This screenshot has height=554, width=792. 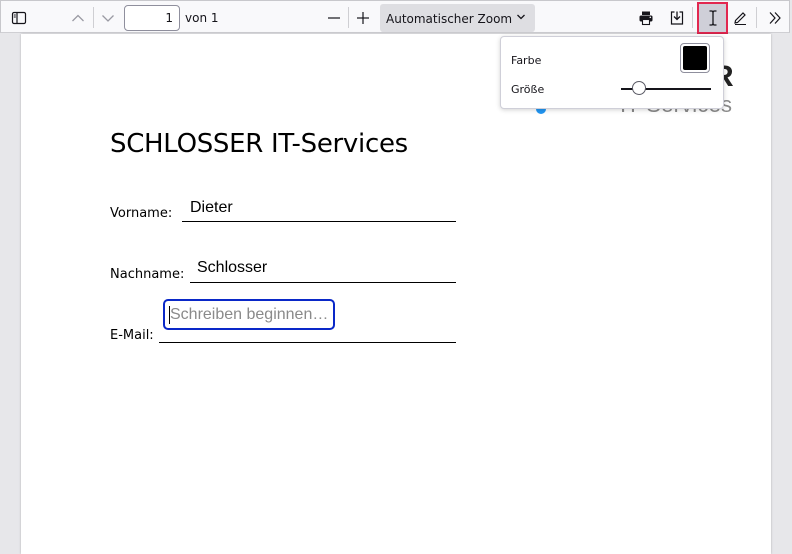 I want to click on document-title: SCHLOSSER IT-Services, so click(x=259, y=144).